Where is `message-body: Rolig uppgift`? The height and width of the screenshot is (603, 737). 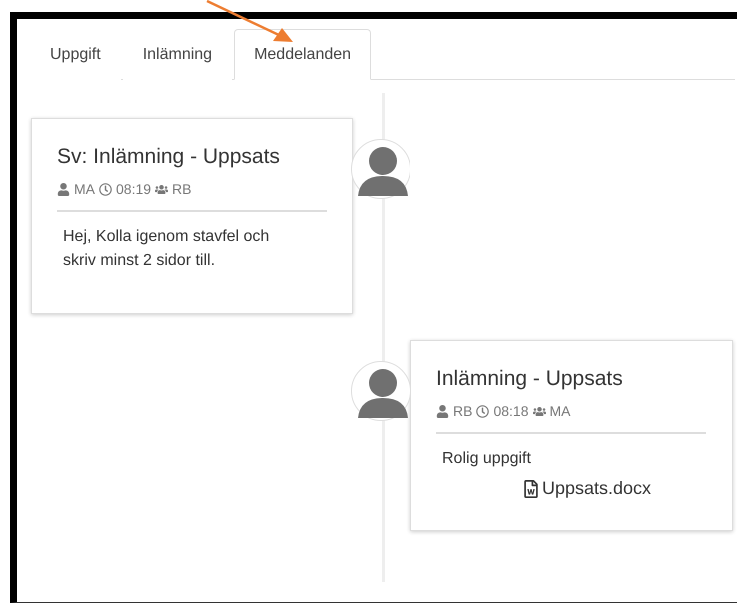 message-body: Rolig uppgift is located at coordinates (487, 459).